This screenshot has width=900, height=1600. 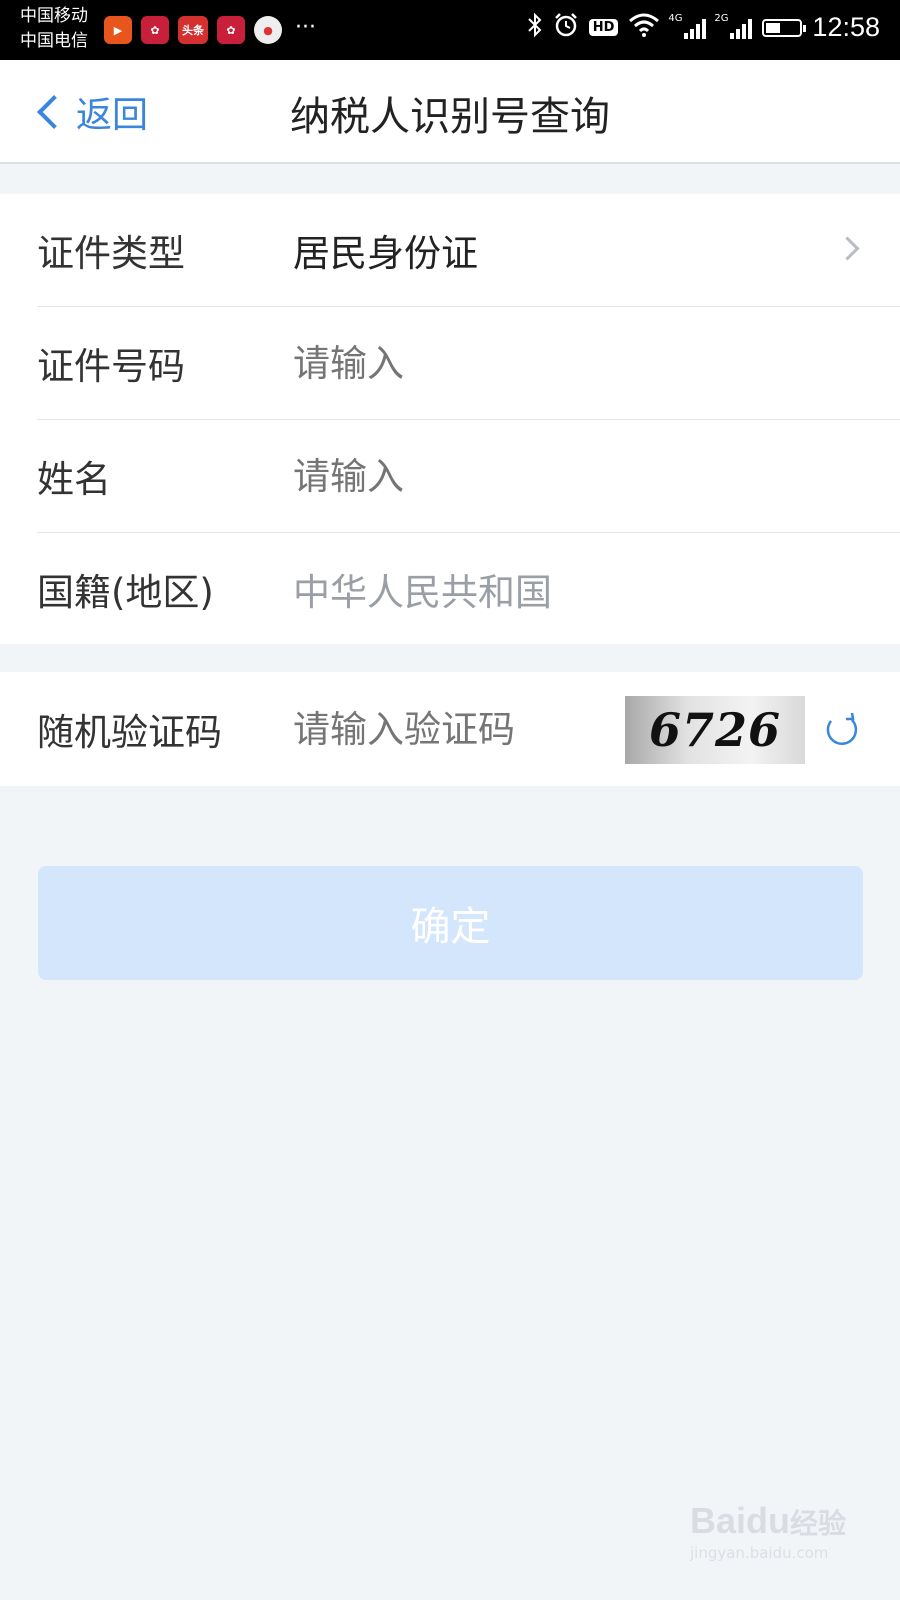 I want to click on id-type-label: 证件类型, so click(x=111, y=253).